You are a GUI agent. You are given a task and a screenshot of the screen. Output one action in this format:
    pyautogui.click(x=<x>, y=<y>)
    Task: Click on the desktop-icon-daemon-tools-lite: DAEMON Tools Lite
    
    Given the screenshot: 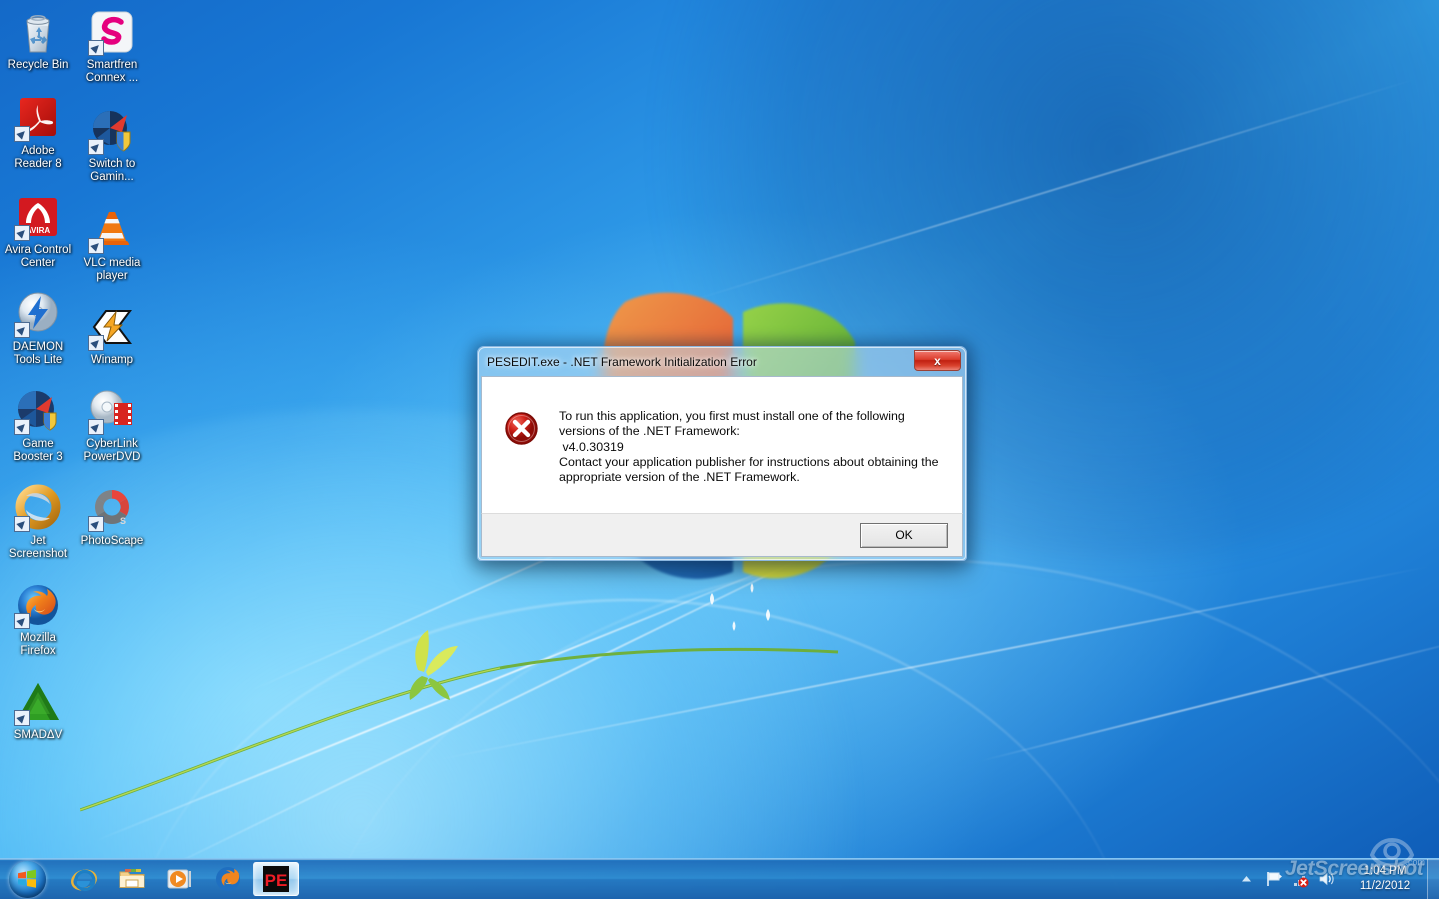 What is the action you would take?
    pyautogui.click(x=38, y=328)
    